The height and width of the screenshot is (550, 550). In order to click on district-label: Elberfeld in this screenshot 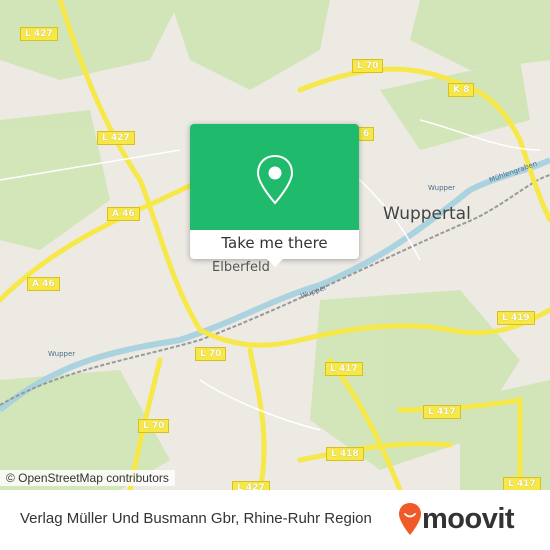, I will do `click(241, 267)`.